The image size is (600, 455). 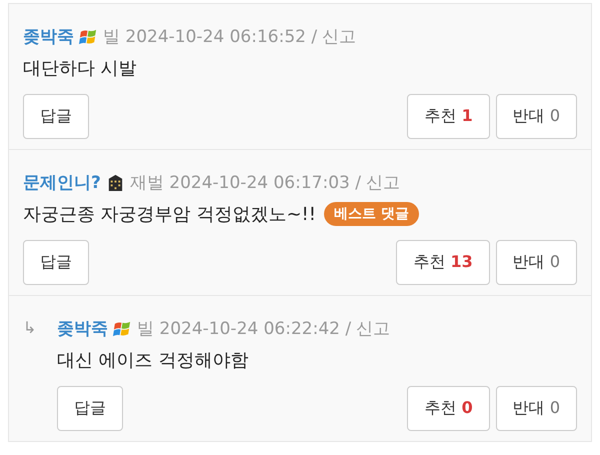 I want to click on author-name: 문제인니?, so click(x=62, y=182).